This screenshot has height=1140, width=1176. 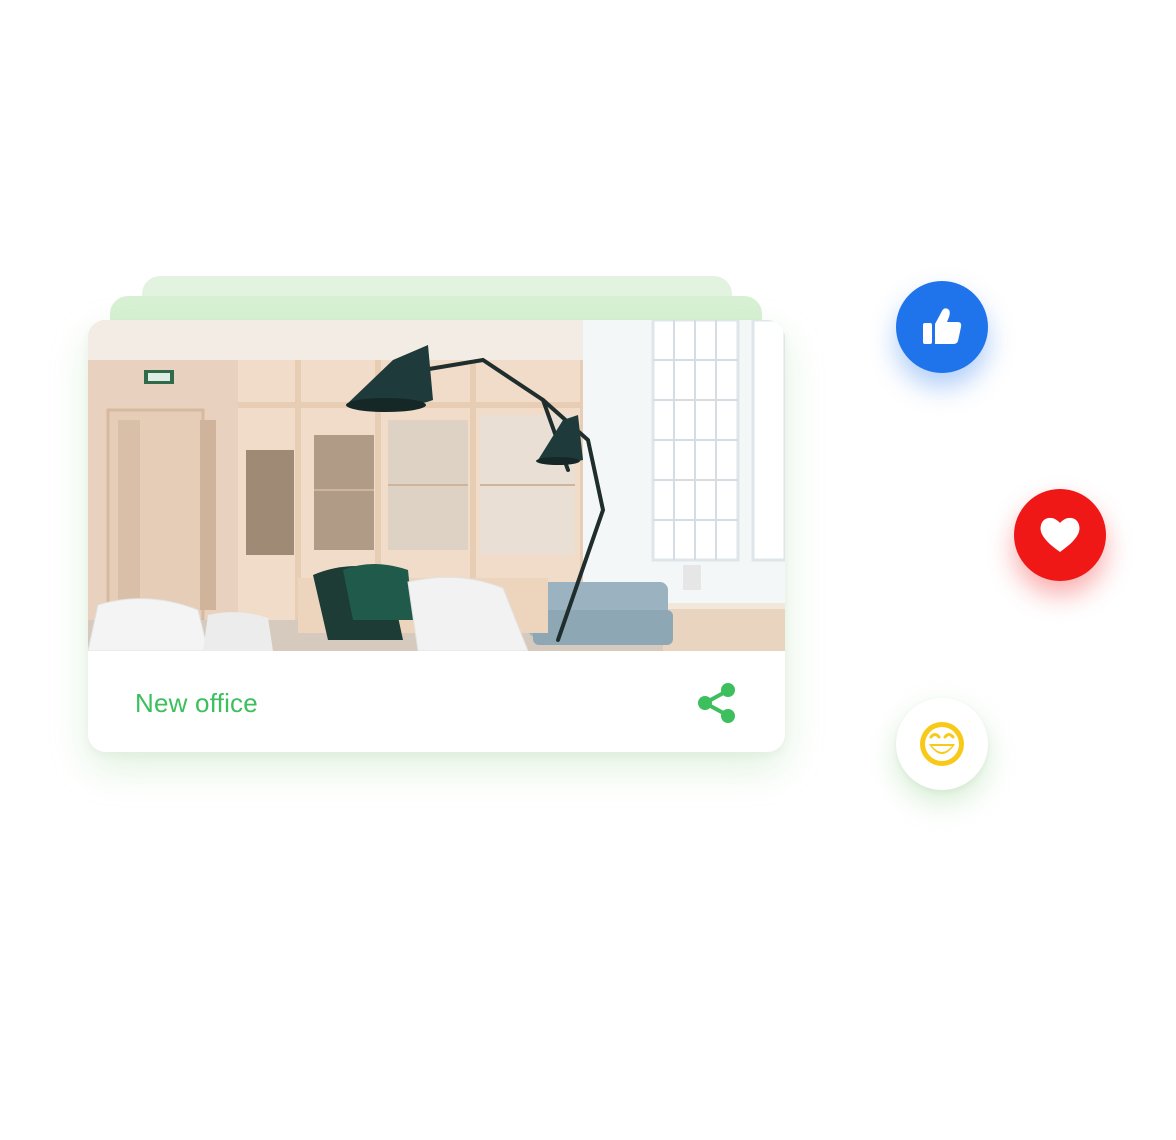 What do you see at coordinates (196, 703) in the screenshot?
I see `post-title: New office` at bounding box center [196, 703].